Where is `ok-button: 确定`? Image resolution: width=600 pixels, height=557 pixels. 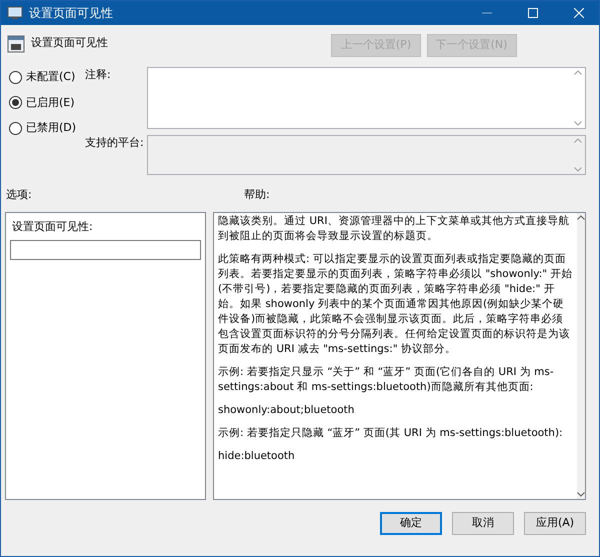 ok-button: 确定 is located at coordinates (411, 523).